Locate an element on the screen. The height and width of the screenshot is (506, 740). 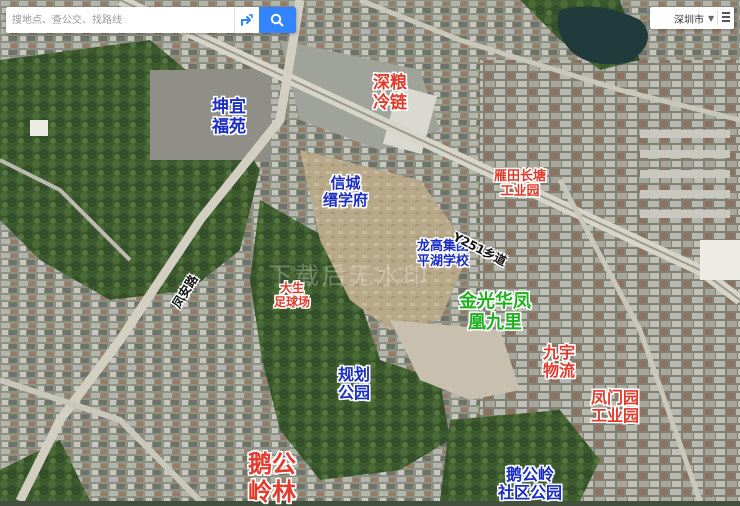
place-label-guihua-park: 规划 公园 is located at coordinates (354, 384).